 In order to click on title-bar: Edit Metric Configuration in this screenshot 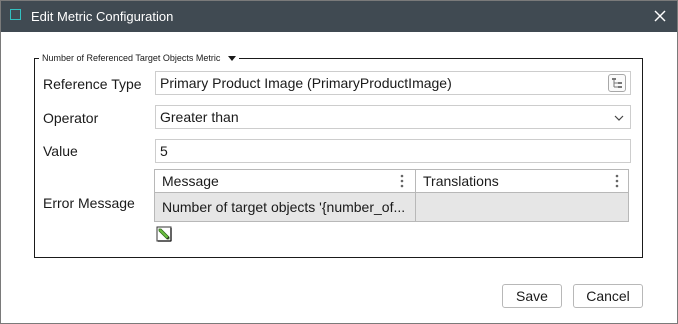, I will do `click(339, 16)`.